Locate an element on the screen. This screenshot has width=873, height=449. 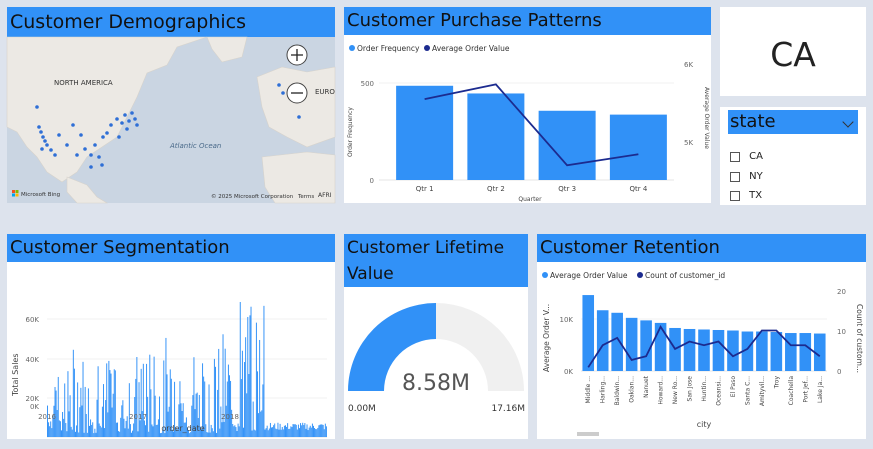
purchase-category-label: Qtr 4 is located at coordinates (638, 189).